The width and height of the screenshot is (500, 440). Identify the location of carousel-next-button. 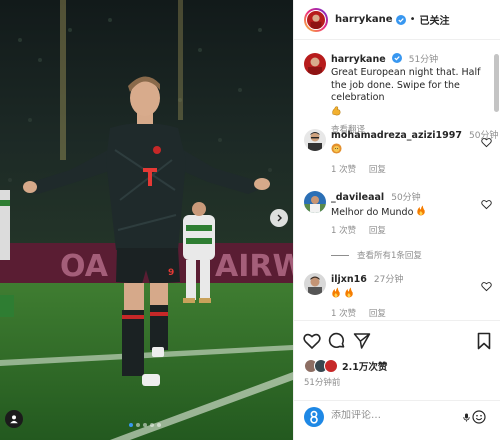
(279, 218).